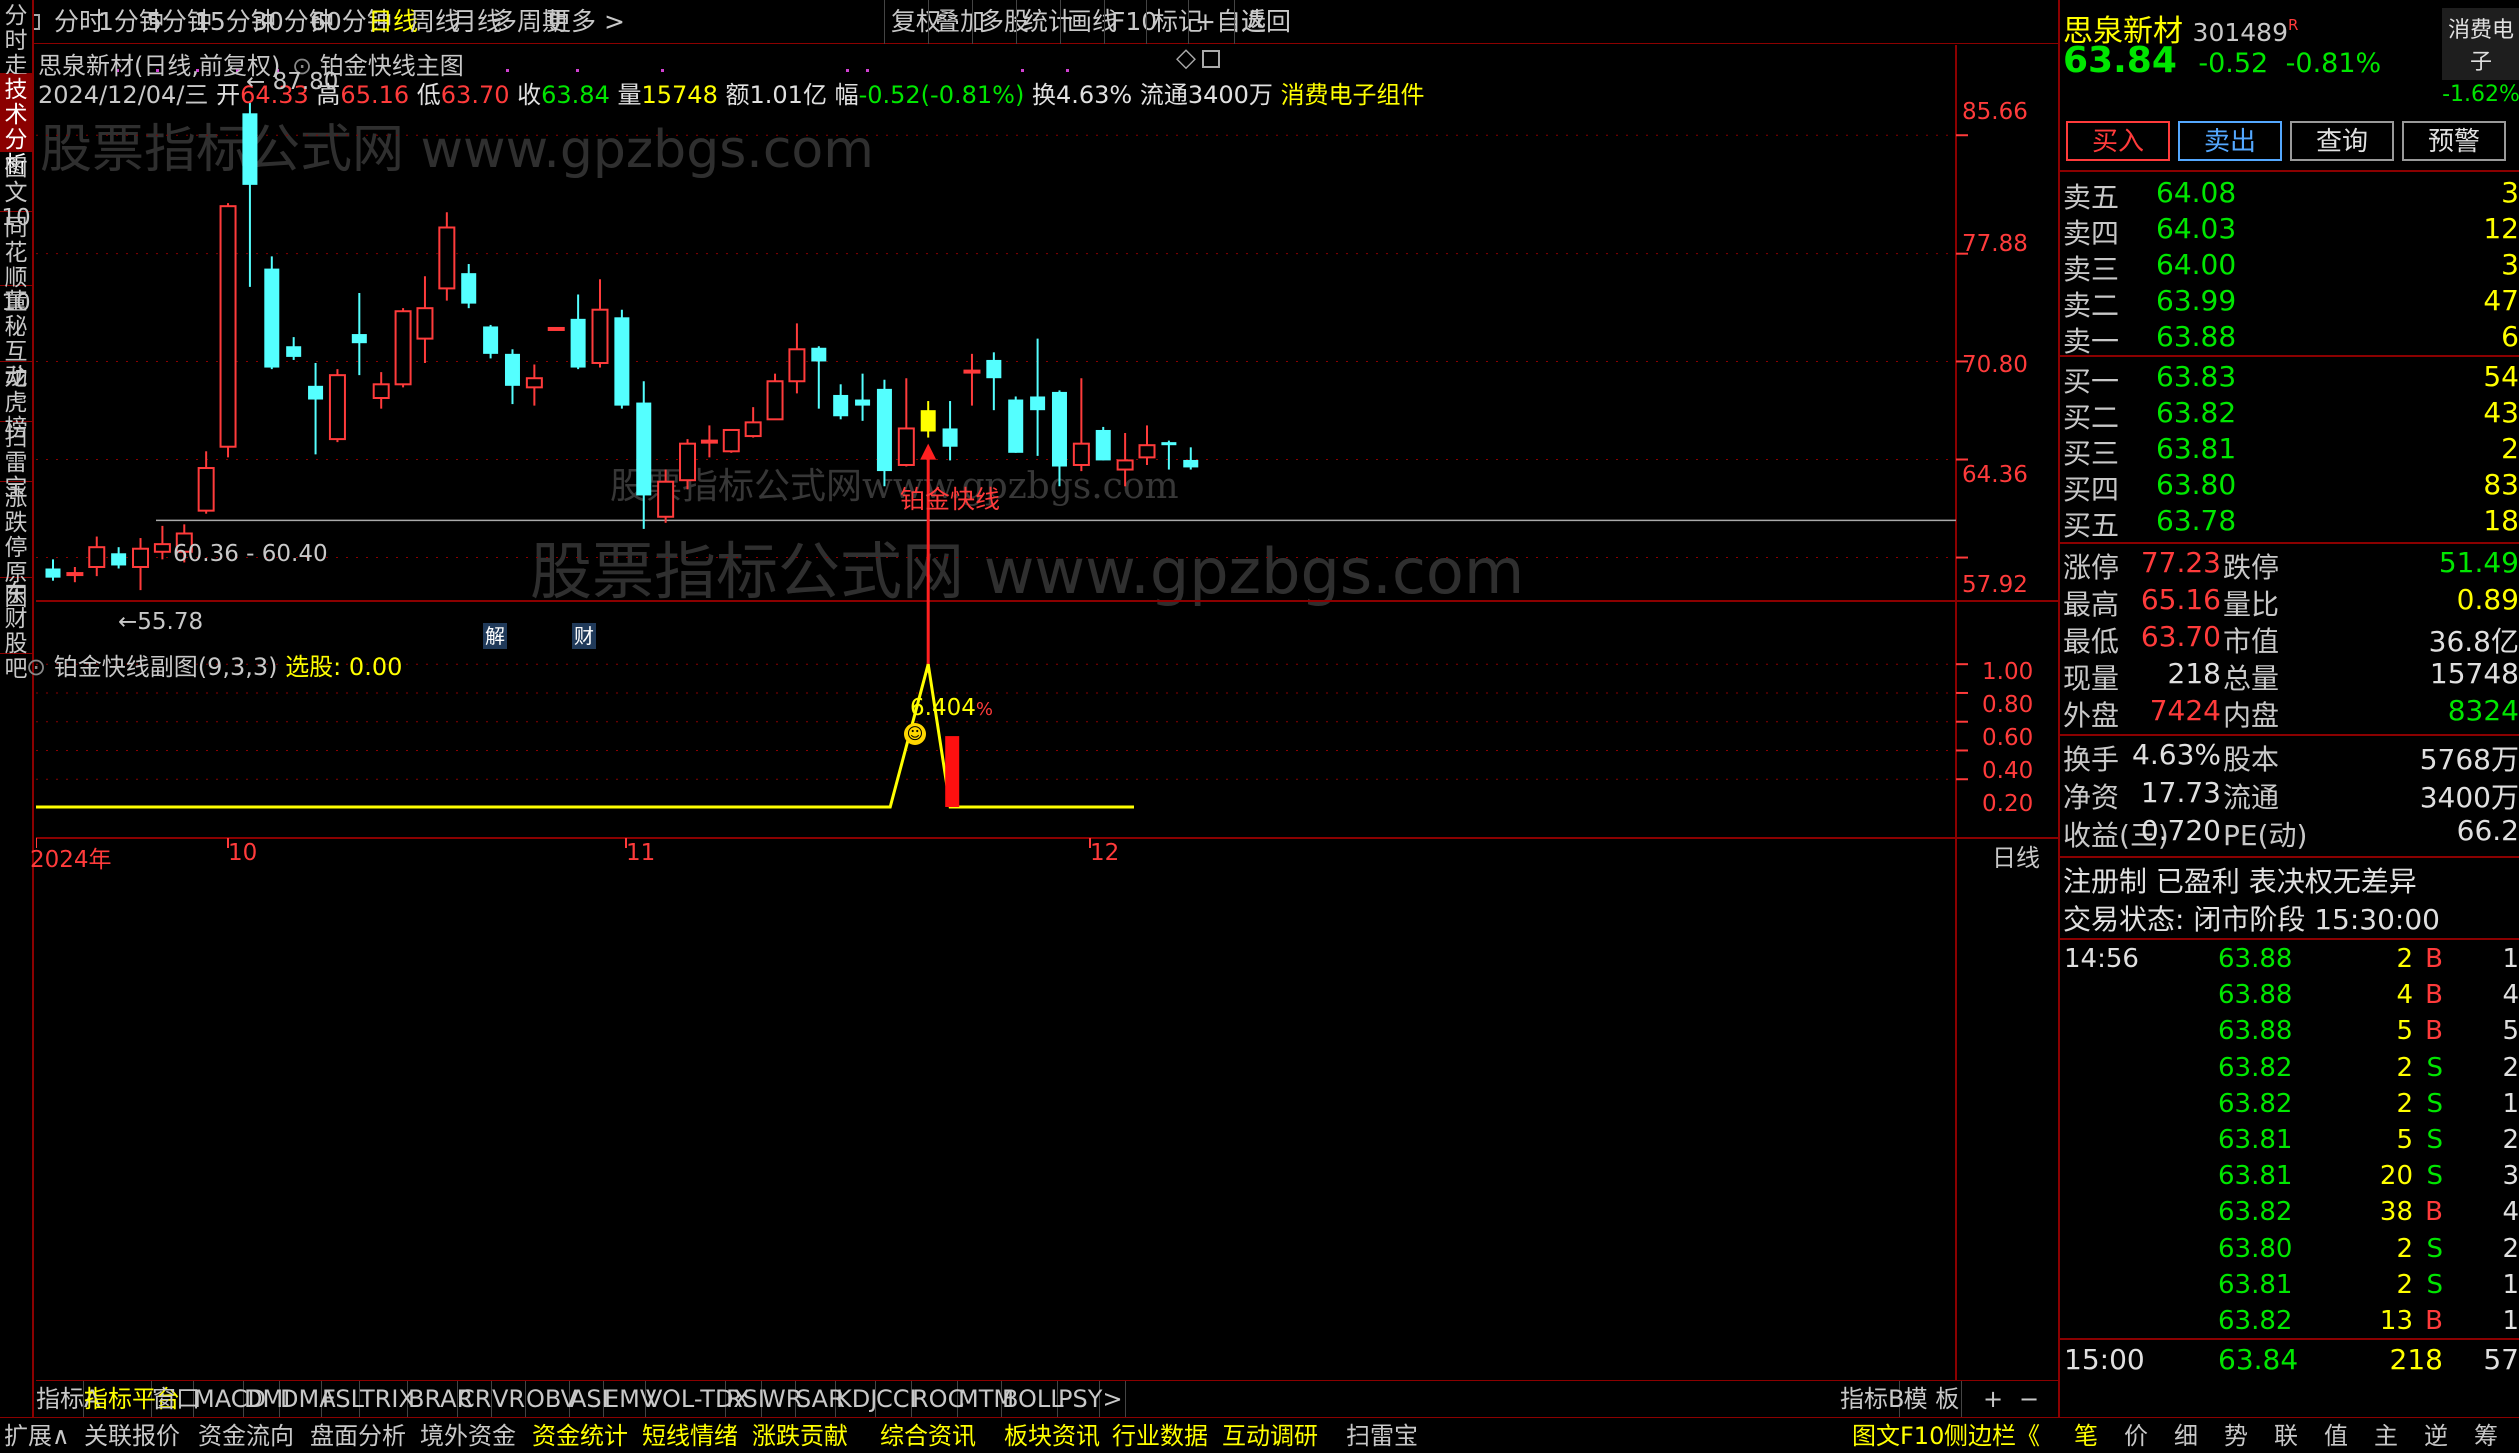 Image resolution: width=2519 pixels, height=1453 pixels. I want to click on function-tab-13: 图文F10, so click(1898, 1435).